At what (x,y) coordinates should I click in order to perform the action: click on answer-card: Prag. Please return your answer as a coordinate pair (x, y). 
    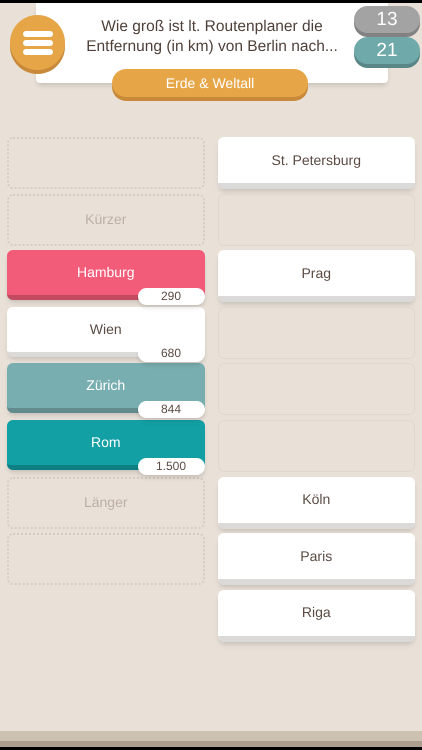
    Looking at the image, I should click on (316, 276).